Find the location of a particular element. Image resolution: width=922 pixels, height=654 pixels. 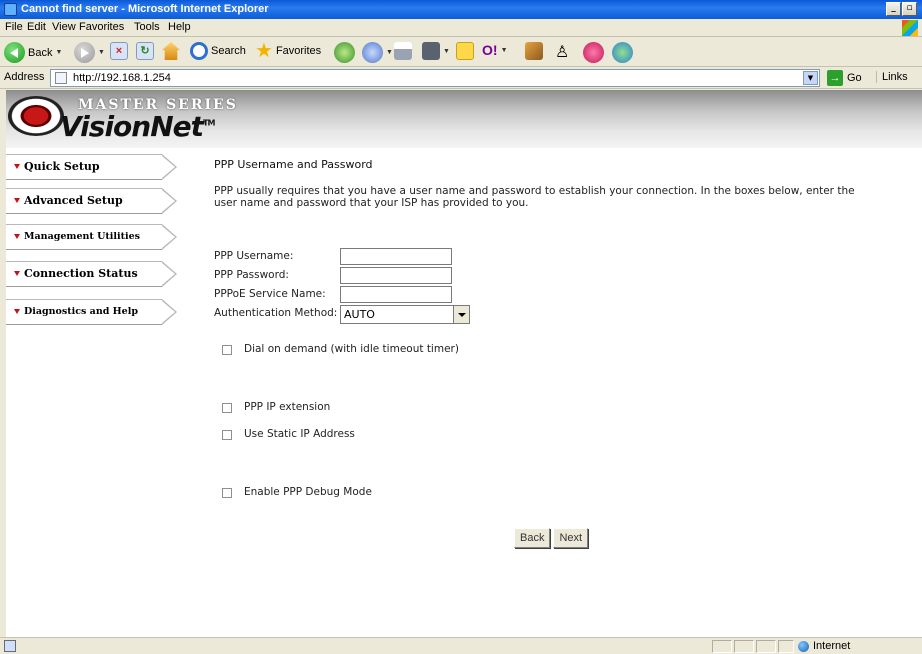

chevron-down-icon is located at coordinates (461, 314).